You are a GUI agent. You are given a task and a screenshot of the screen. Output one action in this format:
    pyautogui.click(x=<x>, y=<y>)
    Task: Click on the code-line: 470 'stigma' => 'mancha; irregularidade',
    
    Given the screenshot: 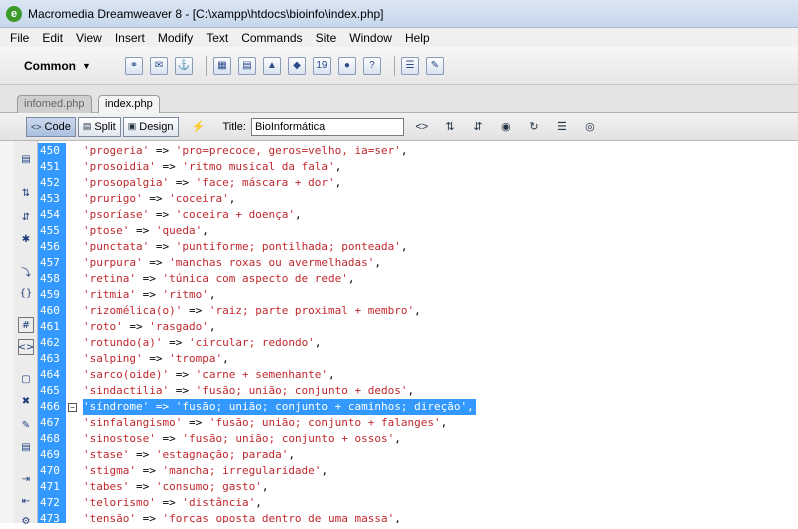 What is the action you would take?
    pyautogui.click(x=418, y=471)
    